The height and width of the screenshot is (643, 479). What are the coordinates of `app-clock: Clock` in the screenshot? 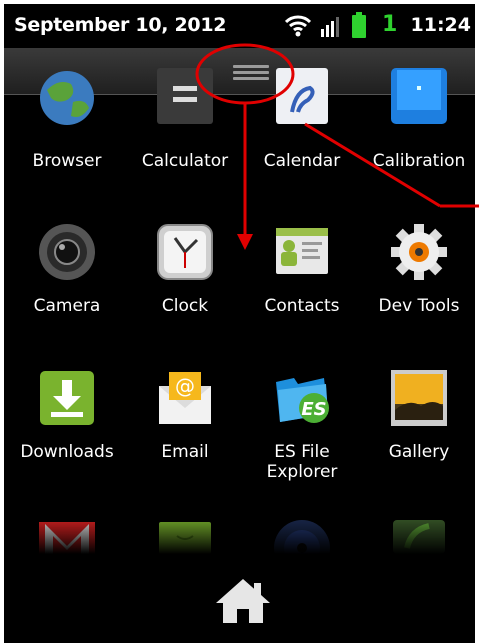 It's located at (185, 272).